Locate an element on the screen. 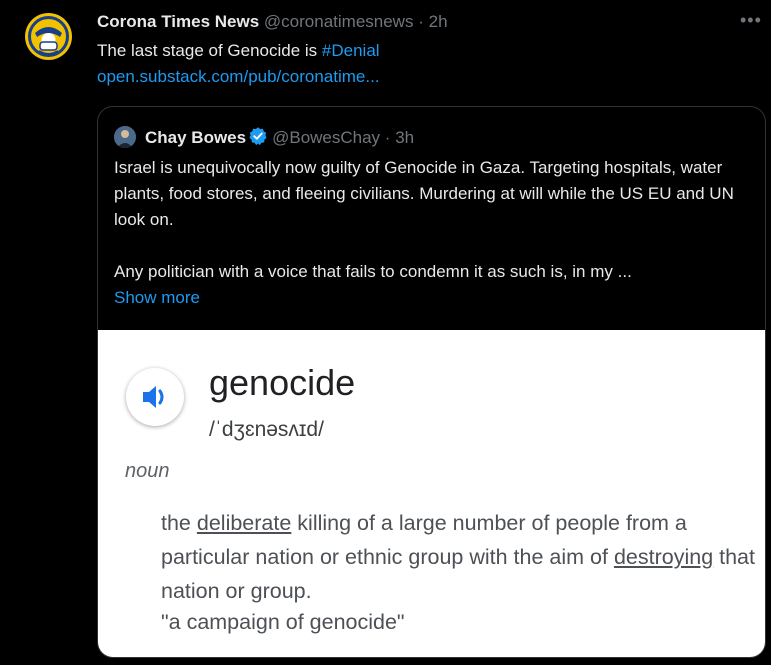 The image size is (771, 665). more-options-button: ••• is located at coordinates (751, 20).